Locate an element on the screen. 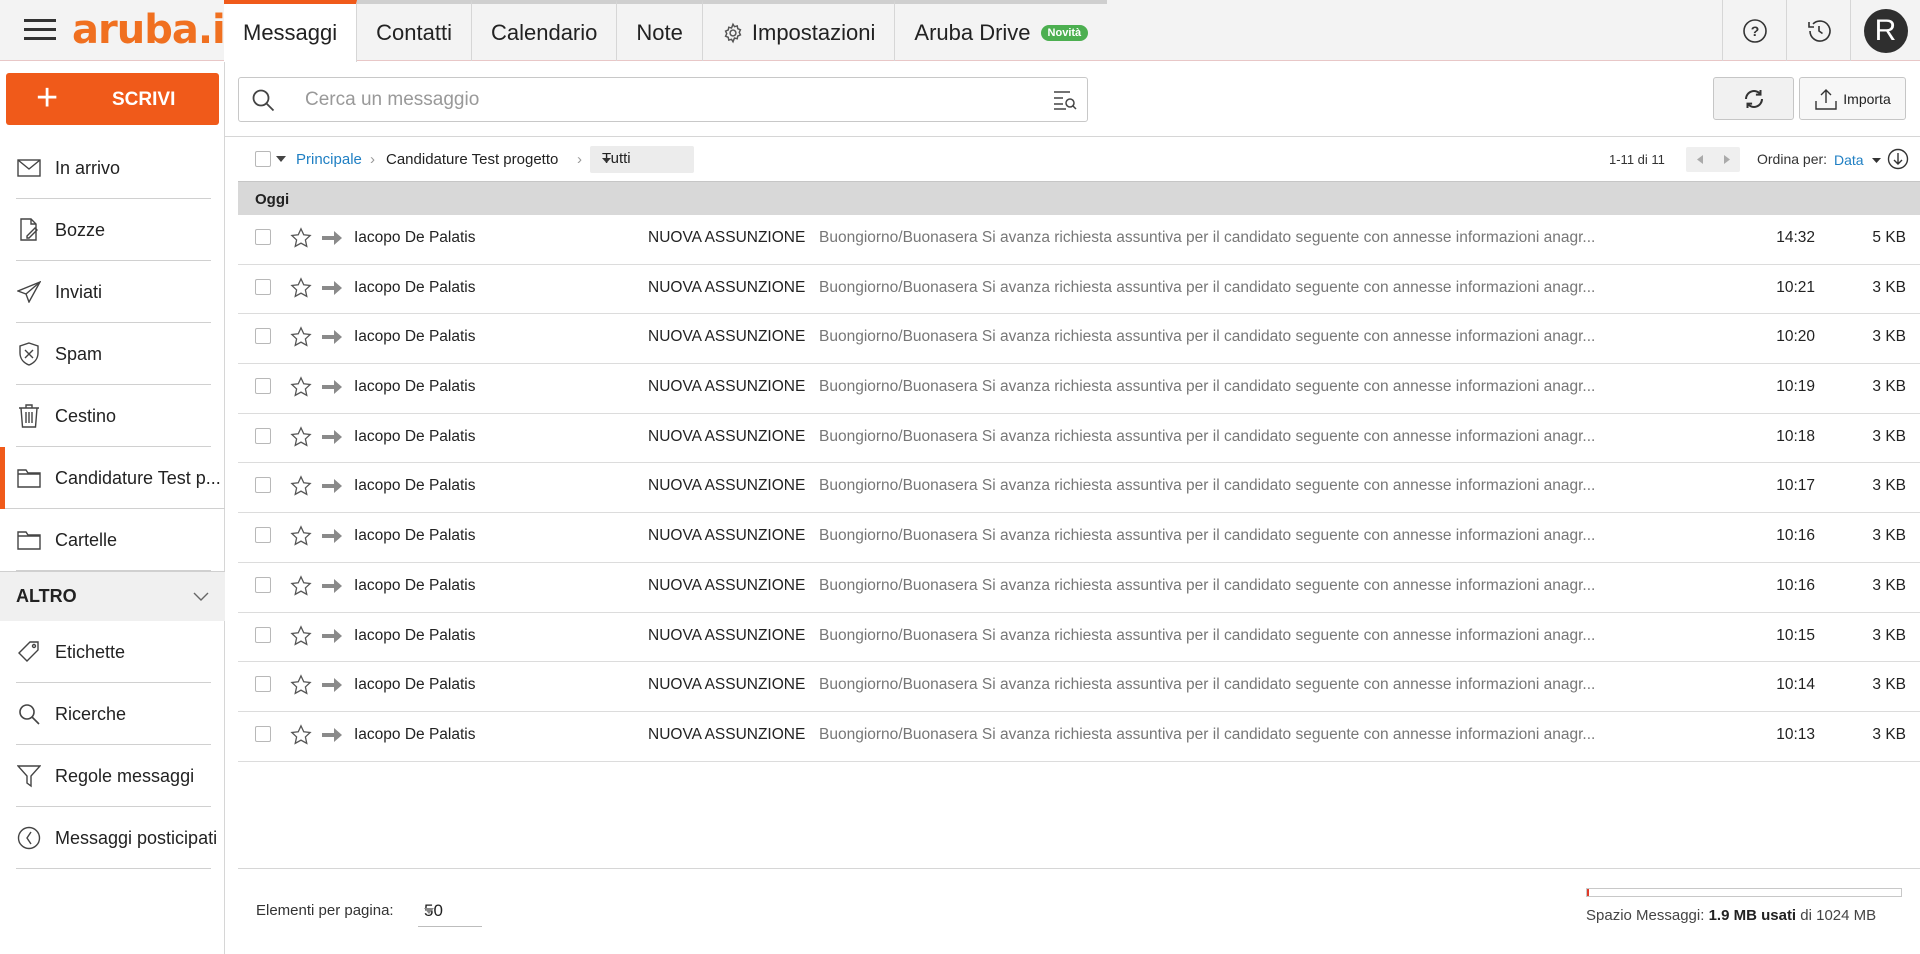  search-icon is located at coordinates (263, 100).